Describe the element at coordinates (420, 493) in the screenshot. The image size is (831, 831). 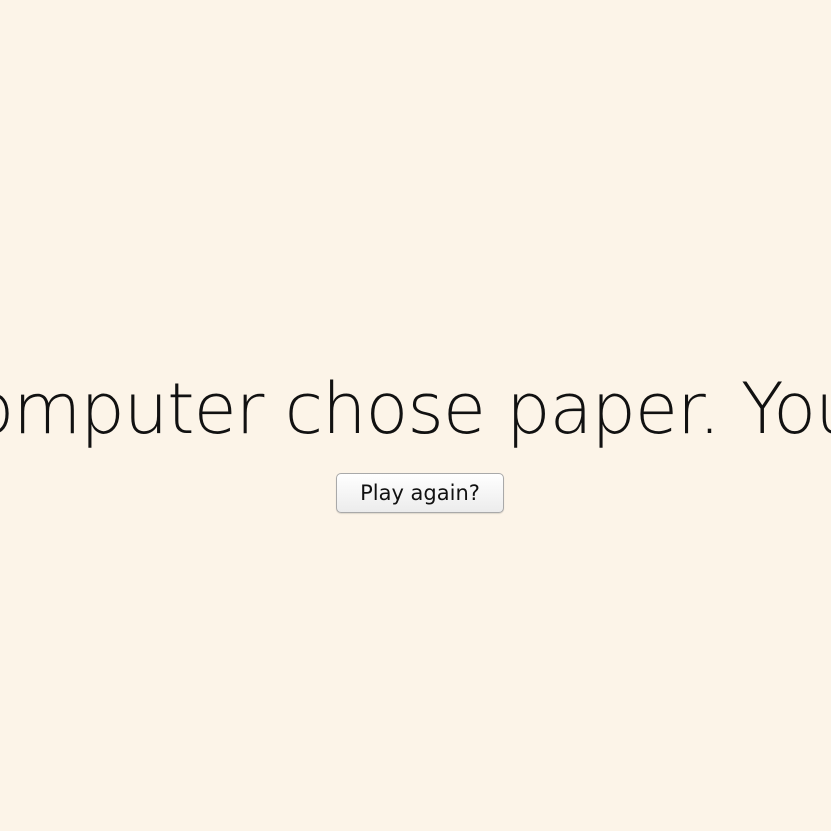
I see `play-again-button: Play again?` at that location.